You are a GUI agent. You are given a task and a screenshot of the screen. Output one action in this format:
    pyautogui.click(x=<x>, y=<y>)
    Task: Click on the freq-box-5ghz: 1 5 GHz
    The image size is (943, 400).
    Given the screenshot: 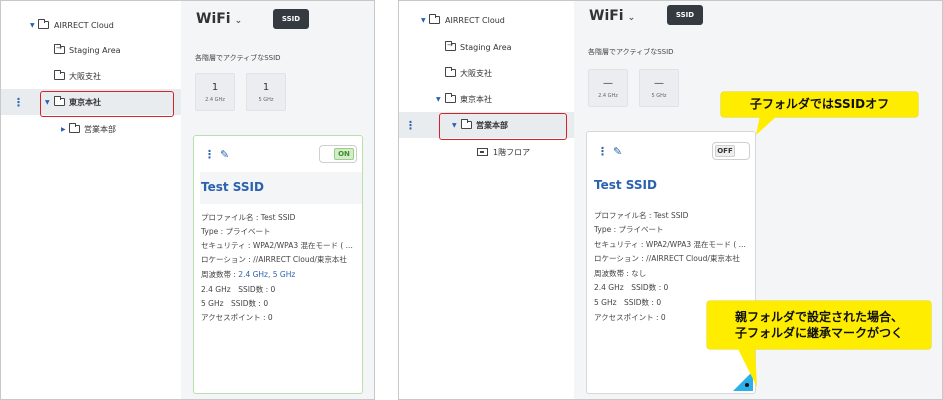 What is the action you would take?
    pyautogui.click(x=266, y=92)
    